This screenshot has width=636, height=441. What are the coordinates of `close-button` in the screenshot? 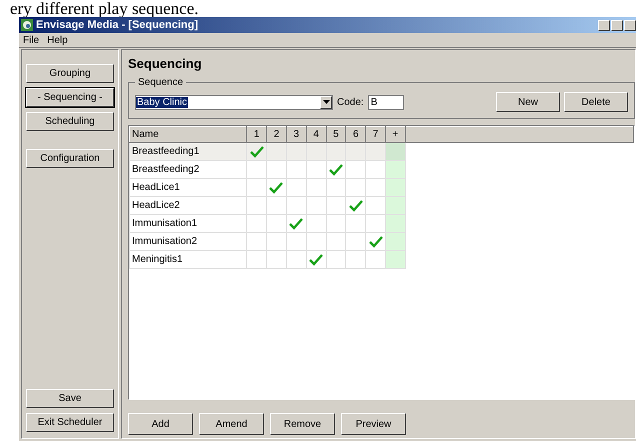 It's located at (630, 25).